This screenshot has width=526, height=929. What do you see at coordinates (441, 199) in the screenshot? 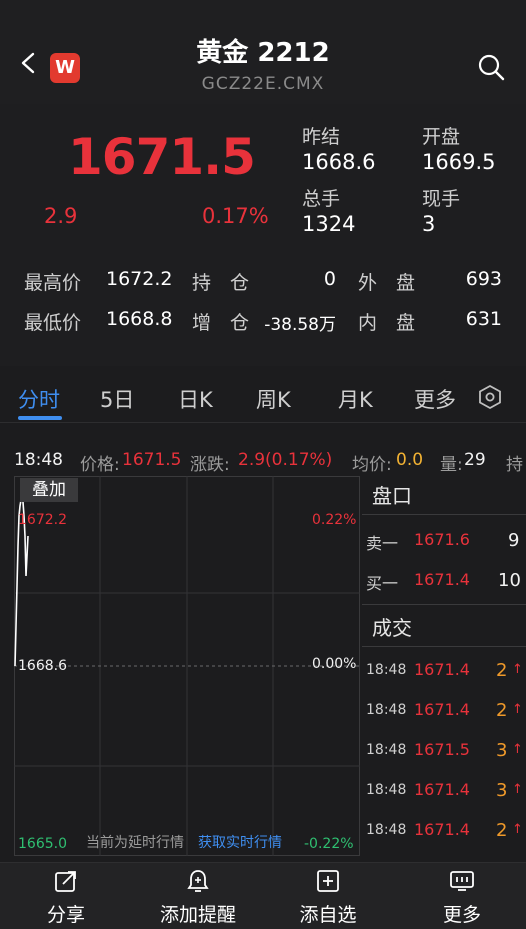
I see `current-volume-label: 现手` at bounding box center [441, 199].